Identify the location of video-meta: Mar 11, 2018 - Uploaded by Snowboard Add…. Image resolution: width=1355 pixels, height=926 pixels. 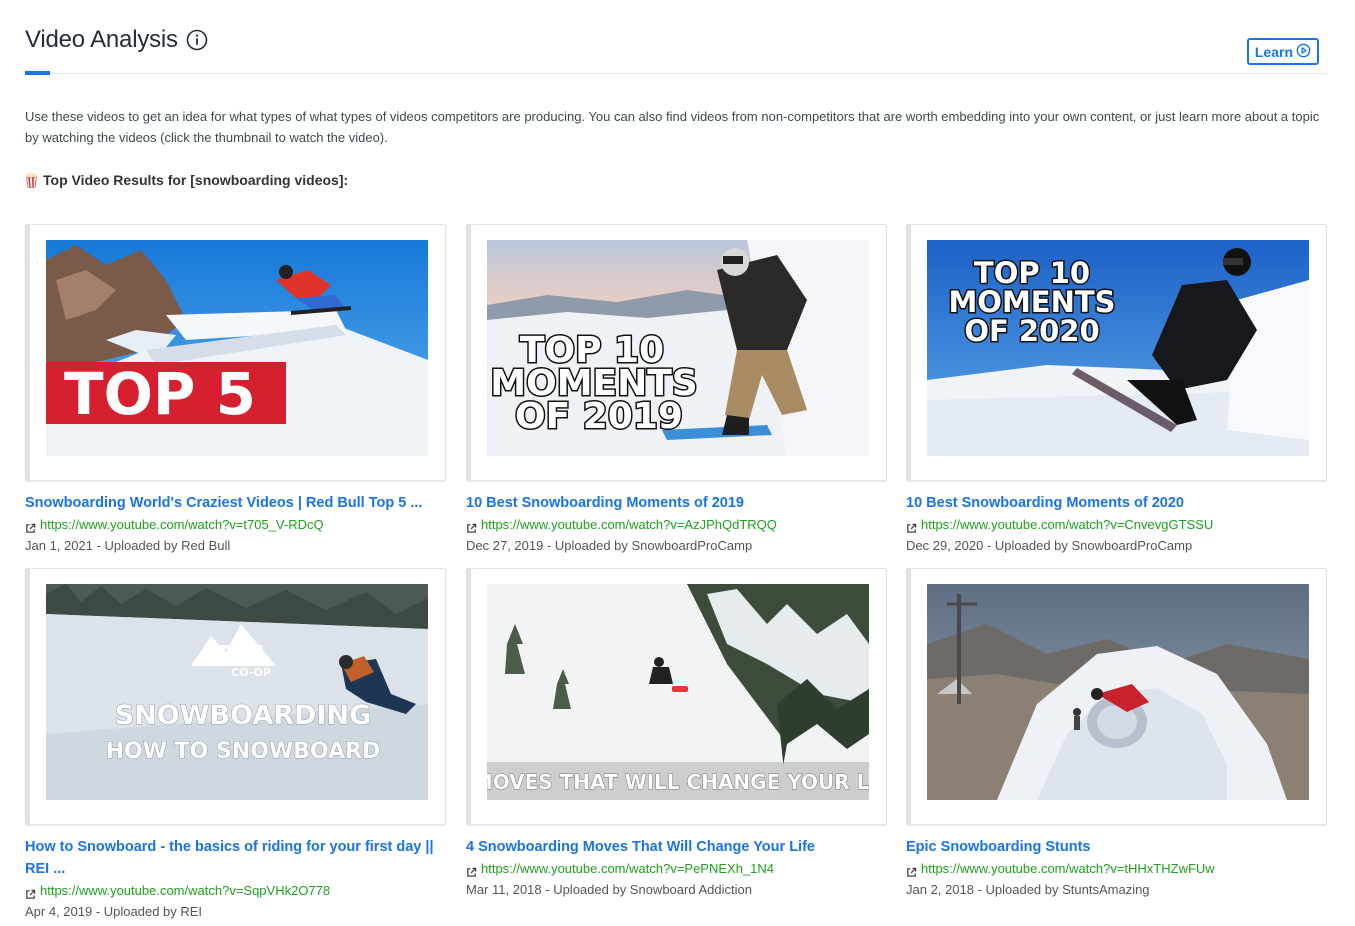
(609, 889).